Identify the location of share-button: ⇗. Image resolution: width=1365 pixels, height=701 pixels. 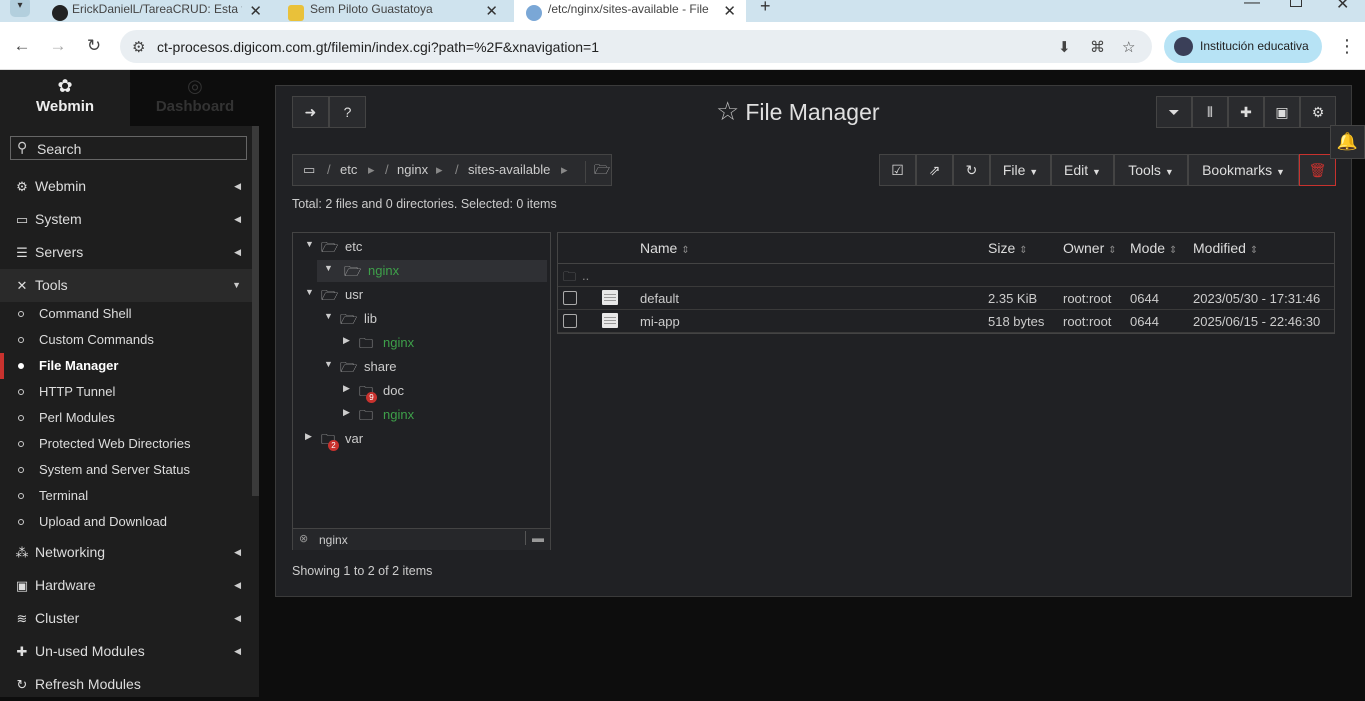
(934, 170).